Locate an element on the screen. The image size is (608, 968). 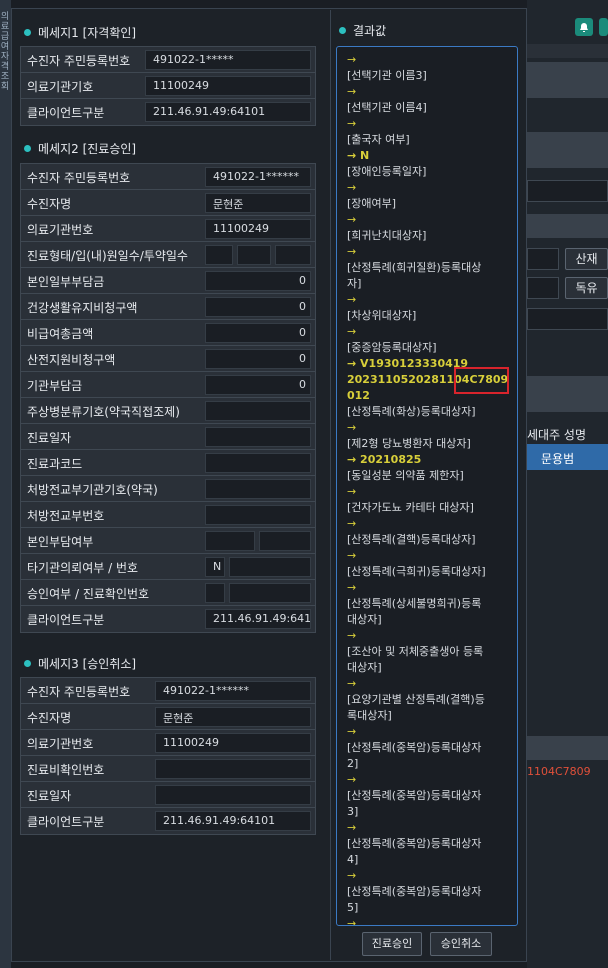
result-line: 5] is located at coordinates (353, 907).